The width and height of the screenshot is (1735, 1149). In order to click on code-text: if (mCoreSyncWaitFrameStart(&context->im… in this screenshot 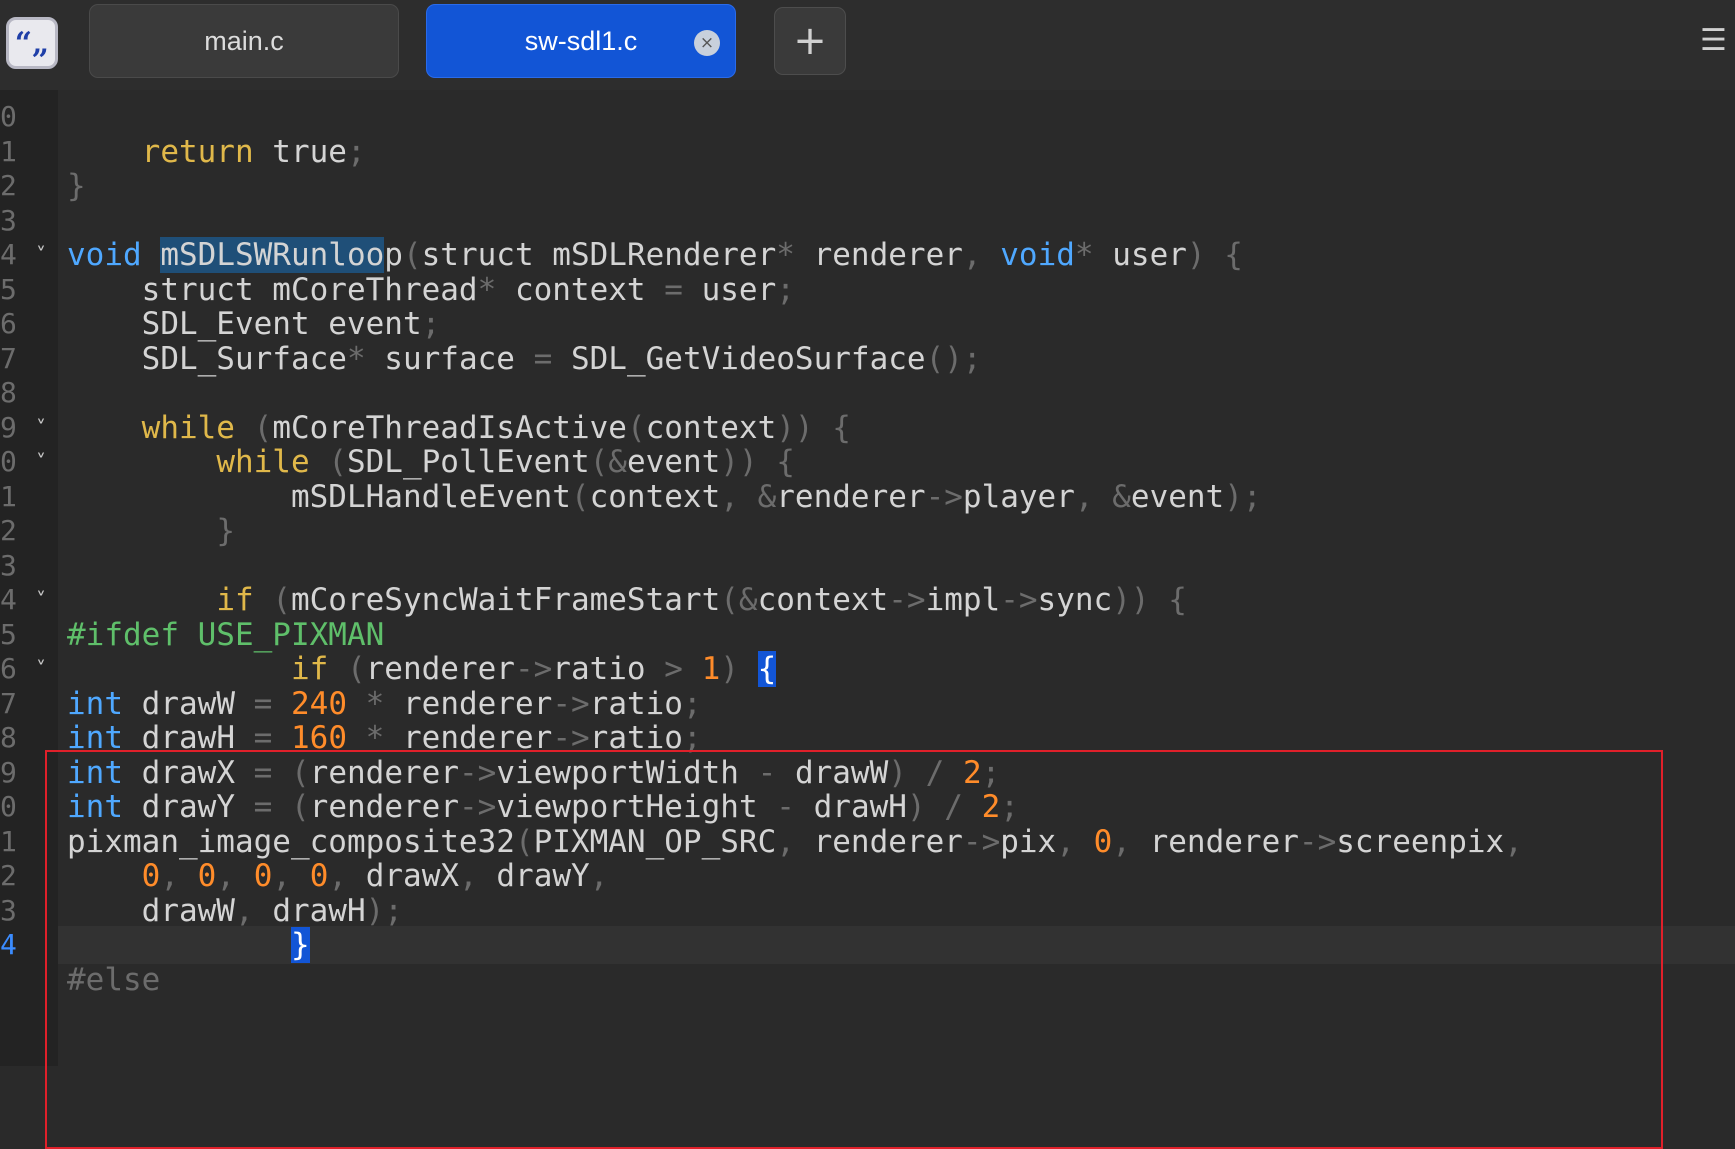, I will do `click(701, 600)`.